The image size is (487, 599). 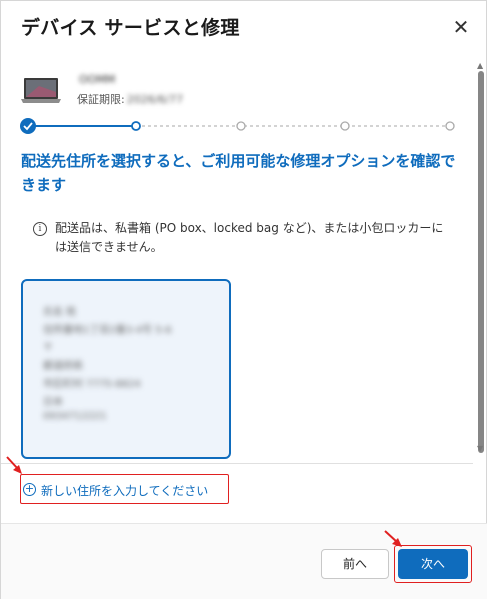 What do you see at coordinates (241, 126) in the screenshot?
I see `step-3-marker` at bounding box center [241, 126].